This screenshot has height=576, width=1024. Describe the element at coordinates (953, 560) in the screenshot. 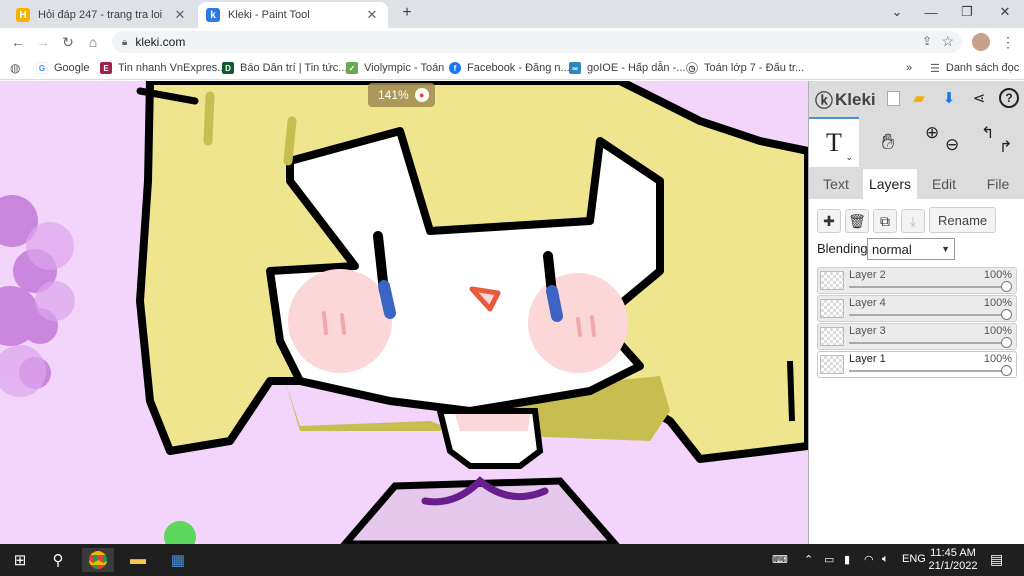

I see `system-clock: 11:45 AM 21/1/2022` at that location.